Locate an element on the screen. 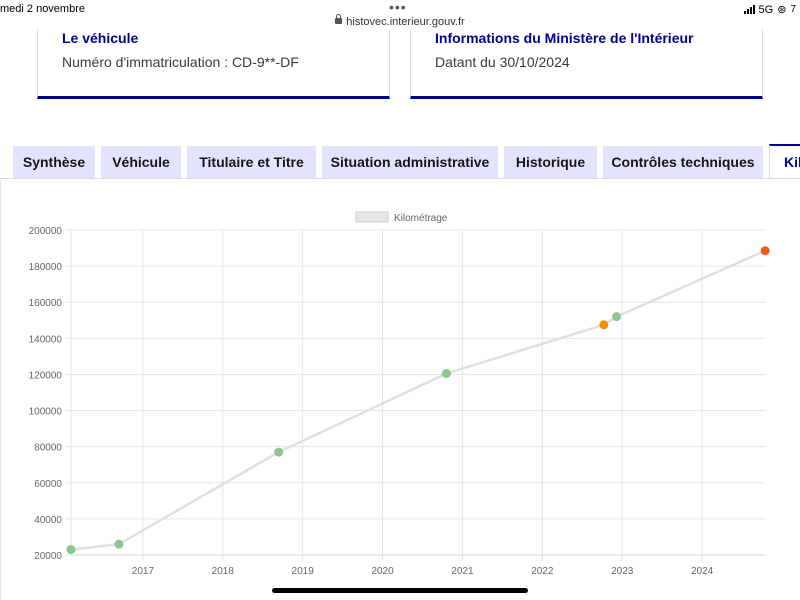 The height and width of the screenshot is (600, 800). y-tick-label: 200000 is located at coordinates (46, 231).